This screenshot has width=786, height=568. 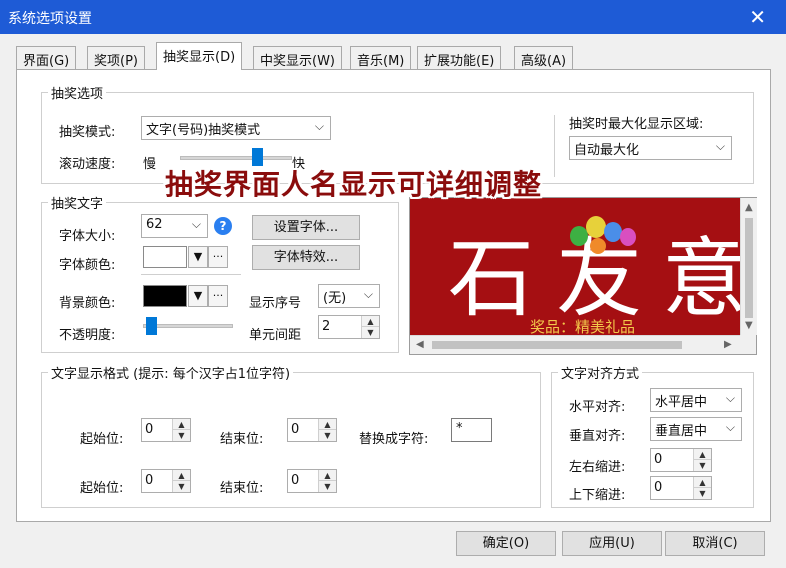 I want to click on tab-draw-display: 抽奖显示(D), so click(x=199, y=56).